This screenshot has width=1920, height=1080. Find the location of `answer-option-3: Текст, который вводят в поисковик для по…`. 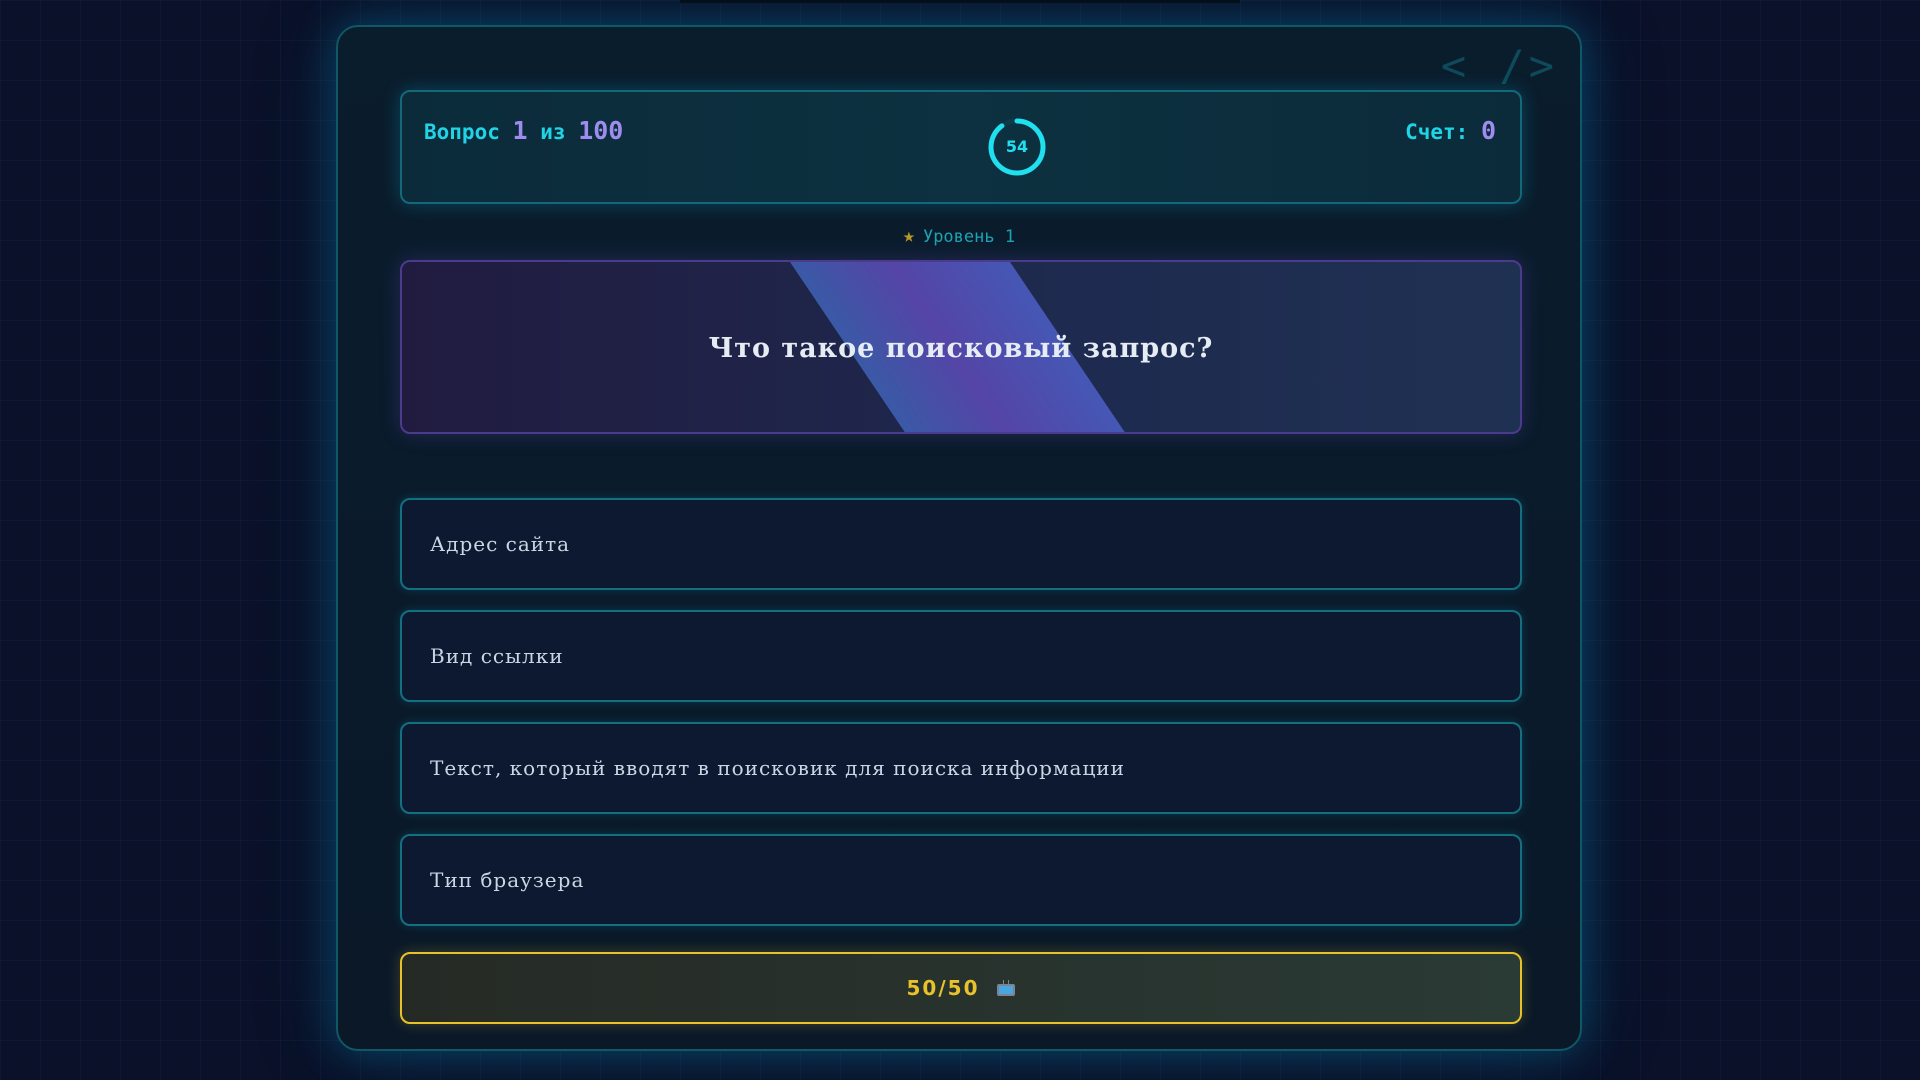

answer-option-3: Текст, который вводят в поисковик для по… is located at coordinates (961, 768).